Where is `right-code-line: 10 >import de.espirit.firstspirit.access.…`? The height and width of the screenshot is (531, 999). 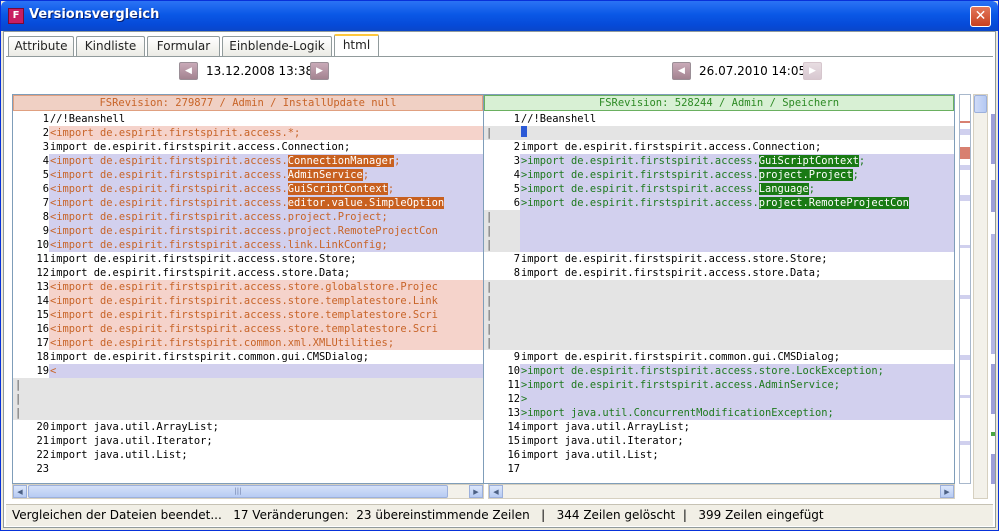 right-code-line: 10 >import de.espirit.firstspirit.access.… is located at coordinates (719, 371).